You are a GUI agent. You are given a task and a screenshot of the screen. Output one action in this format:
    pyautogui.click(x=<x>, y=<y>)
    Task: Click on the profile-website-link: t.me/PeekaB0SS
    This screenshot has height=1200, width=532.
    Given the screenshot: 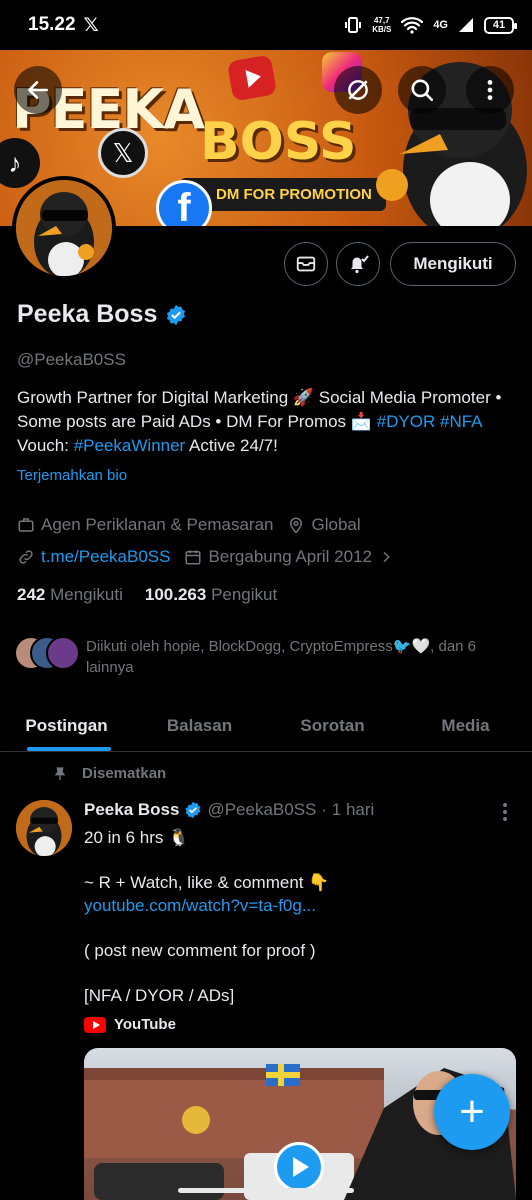 What is the action you would take?
    pyautogui.click(x=105, y=557)
    